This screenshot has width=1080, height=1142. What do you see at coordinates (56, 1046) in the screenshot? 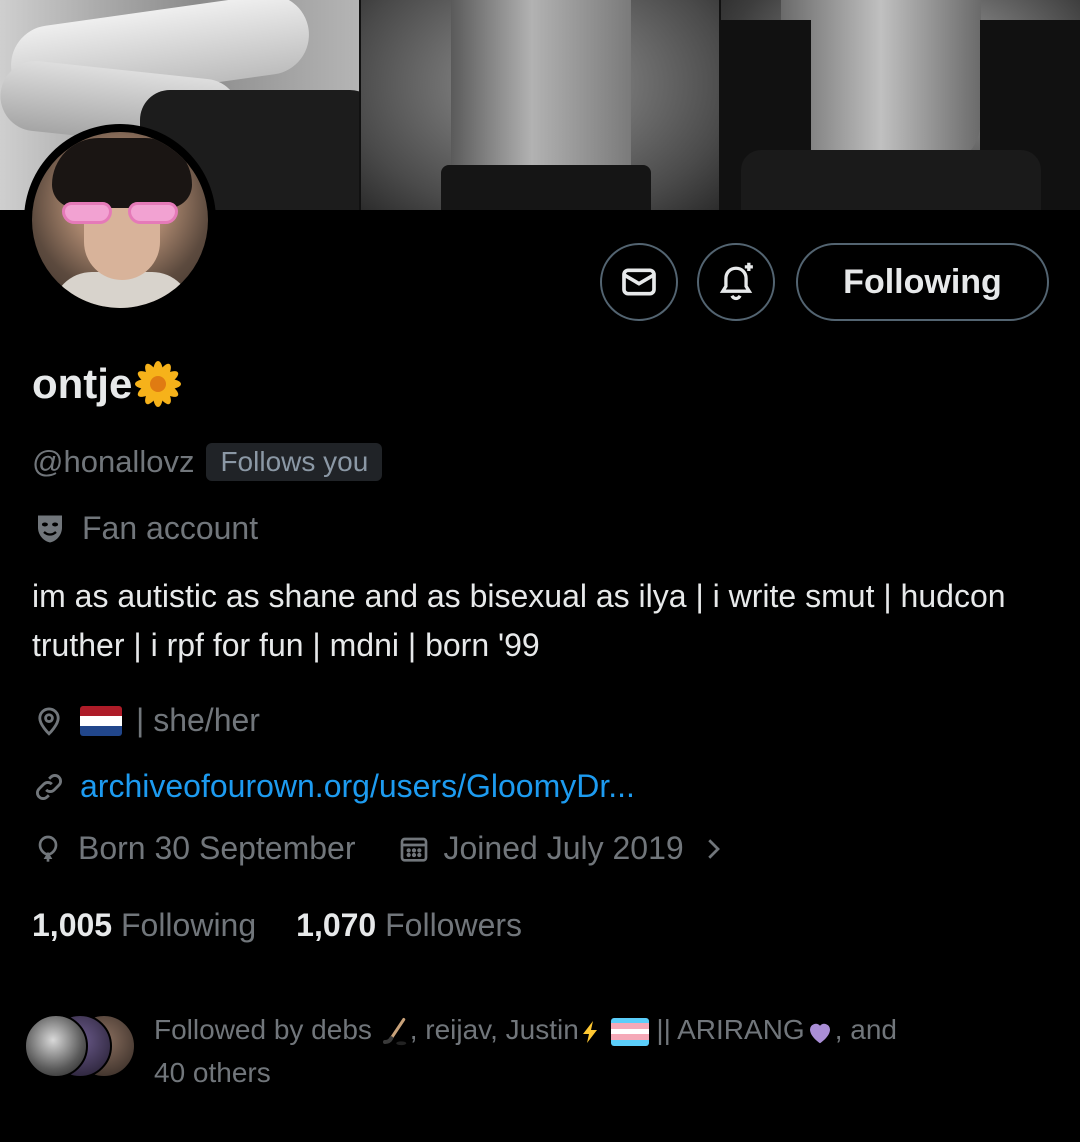
I see `follower-avatar` at bounding box center [56, 1046].